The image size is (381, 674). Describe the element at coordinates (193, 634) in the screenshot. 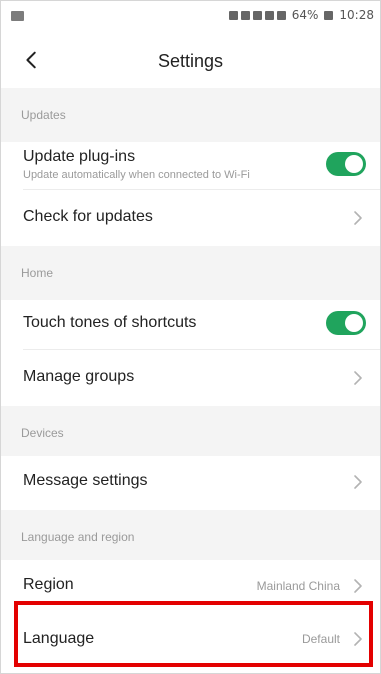

I see `highlight-box` at that location.